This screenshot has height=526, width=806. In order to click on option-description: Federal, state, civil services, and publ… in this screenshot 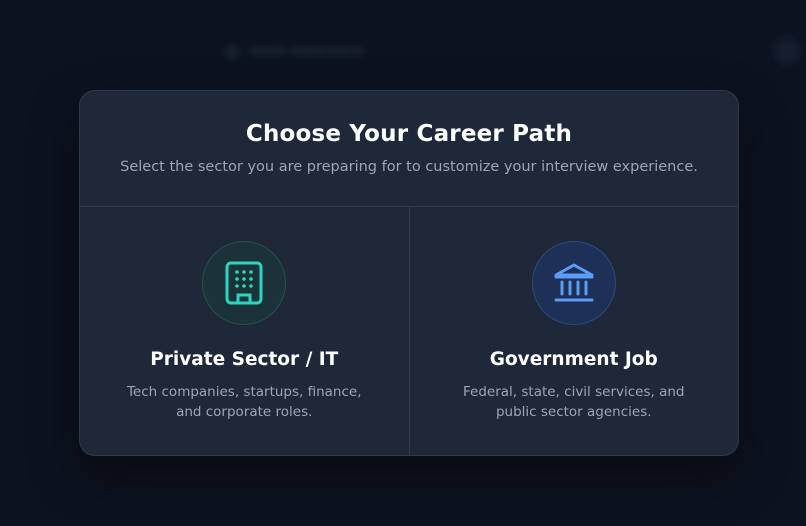, I will do `click(574, 402)`.